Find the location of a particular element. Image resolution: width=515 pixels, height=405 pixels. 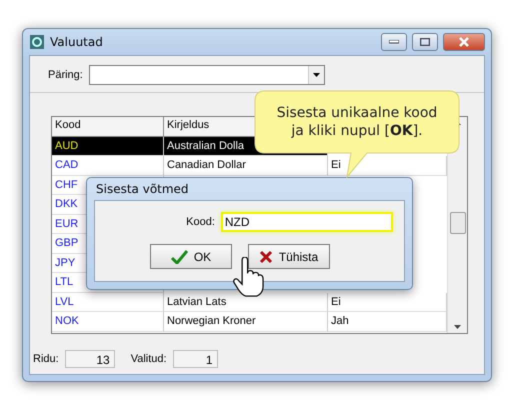

scroll-thumb is located at coordinates (458, 223).